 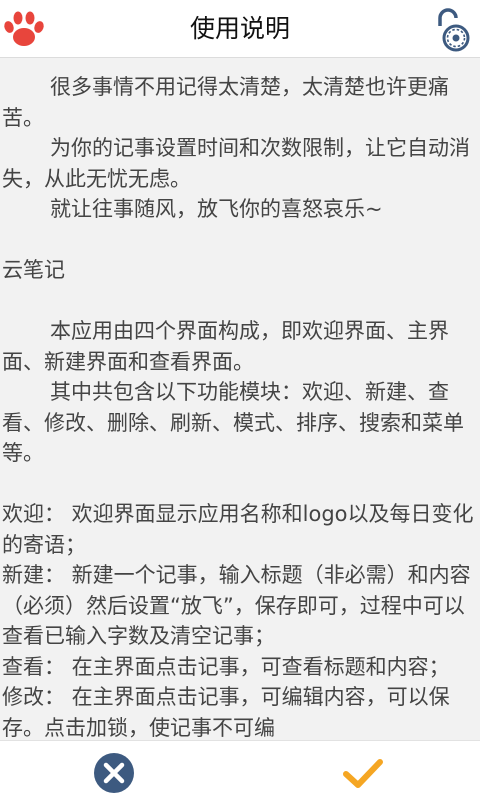 I want to click on intro-paragraph-3: 就让往事随风，放飞你的喜怒哀乐~, so click(x=216, y=209).